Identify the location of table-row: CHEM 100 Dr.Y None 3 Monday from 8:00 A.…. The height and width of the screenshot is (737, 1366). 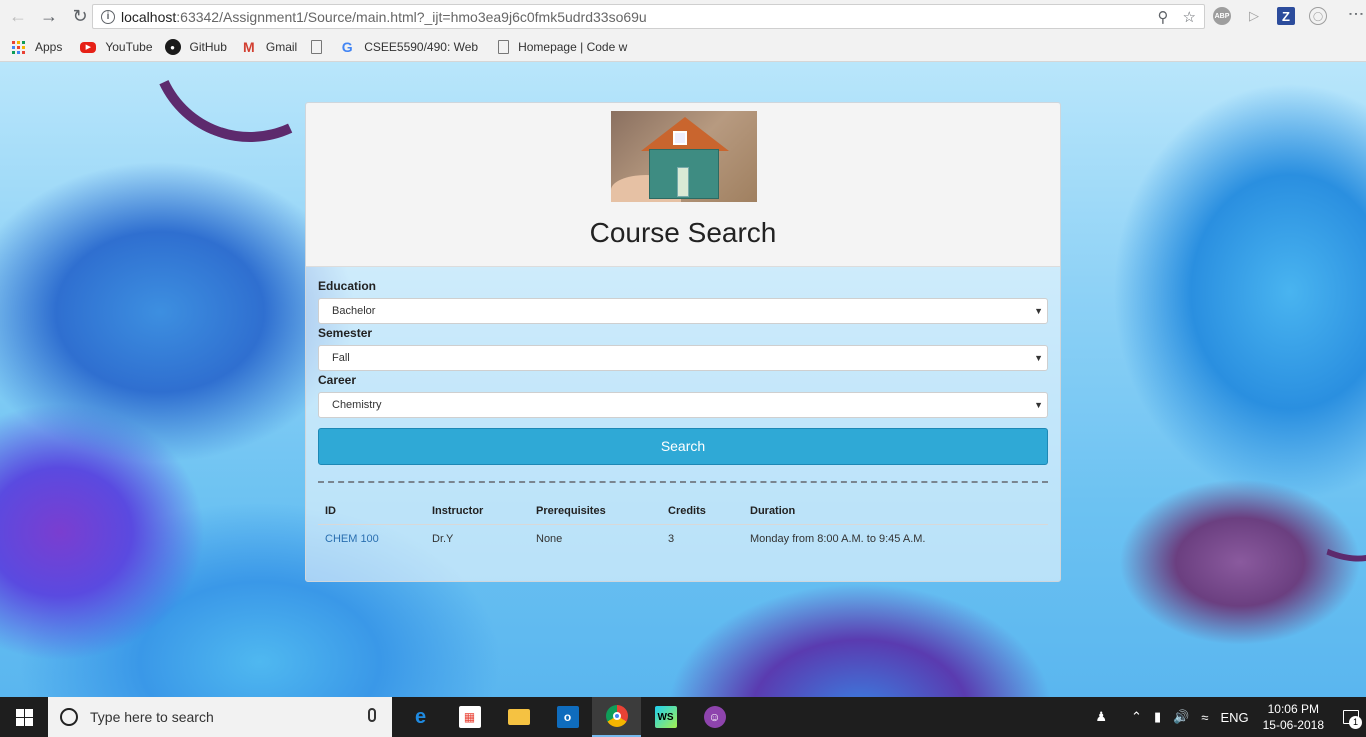
(683, 539).